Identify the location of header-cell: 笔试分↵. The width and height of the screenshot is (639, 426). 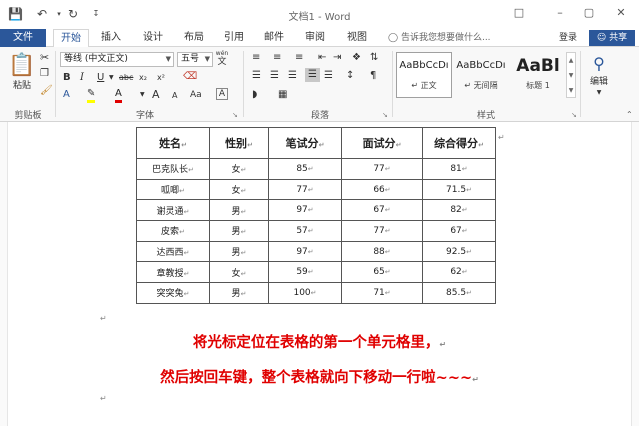
(305, 143).